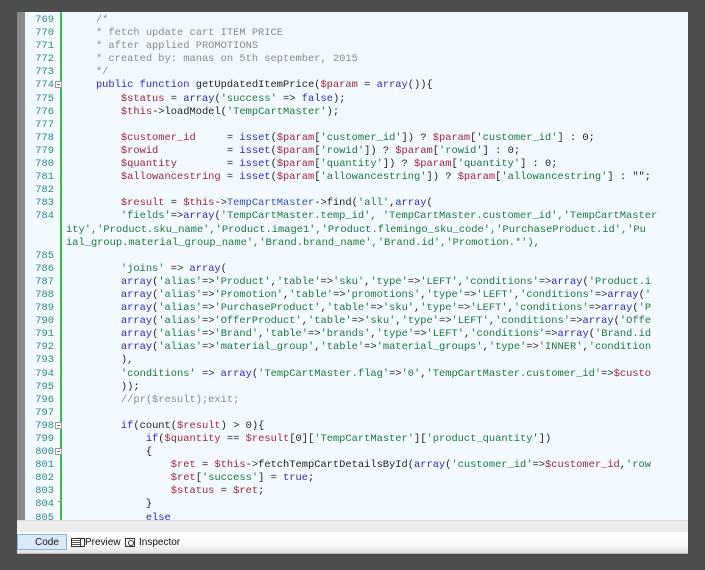  I want to click on line-number: 777, so click(44, 124).